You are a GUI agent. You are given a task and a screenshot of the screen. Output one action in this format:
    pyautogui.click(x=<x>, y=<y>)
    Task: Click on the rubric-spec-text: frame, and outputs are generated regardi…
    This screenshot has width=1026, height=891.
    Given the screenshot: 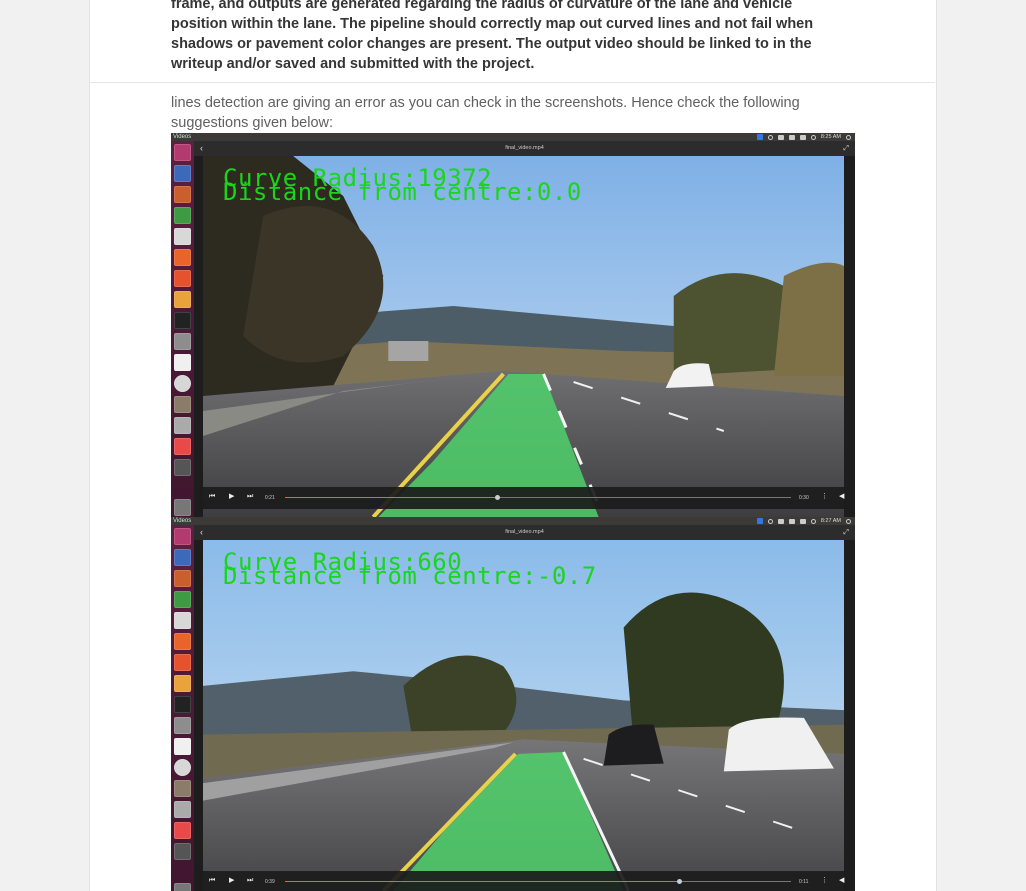 What is the action you would take?
    pyautogui.click(x=492, y=36)
    